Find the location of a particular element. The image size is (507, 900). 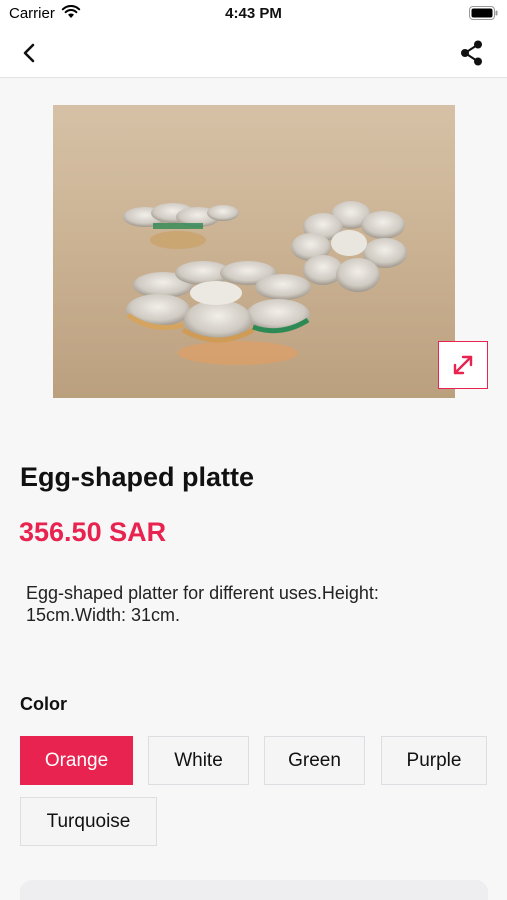

share-icon is located at coordinates (471, 53).